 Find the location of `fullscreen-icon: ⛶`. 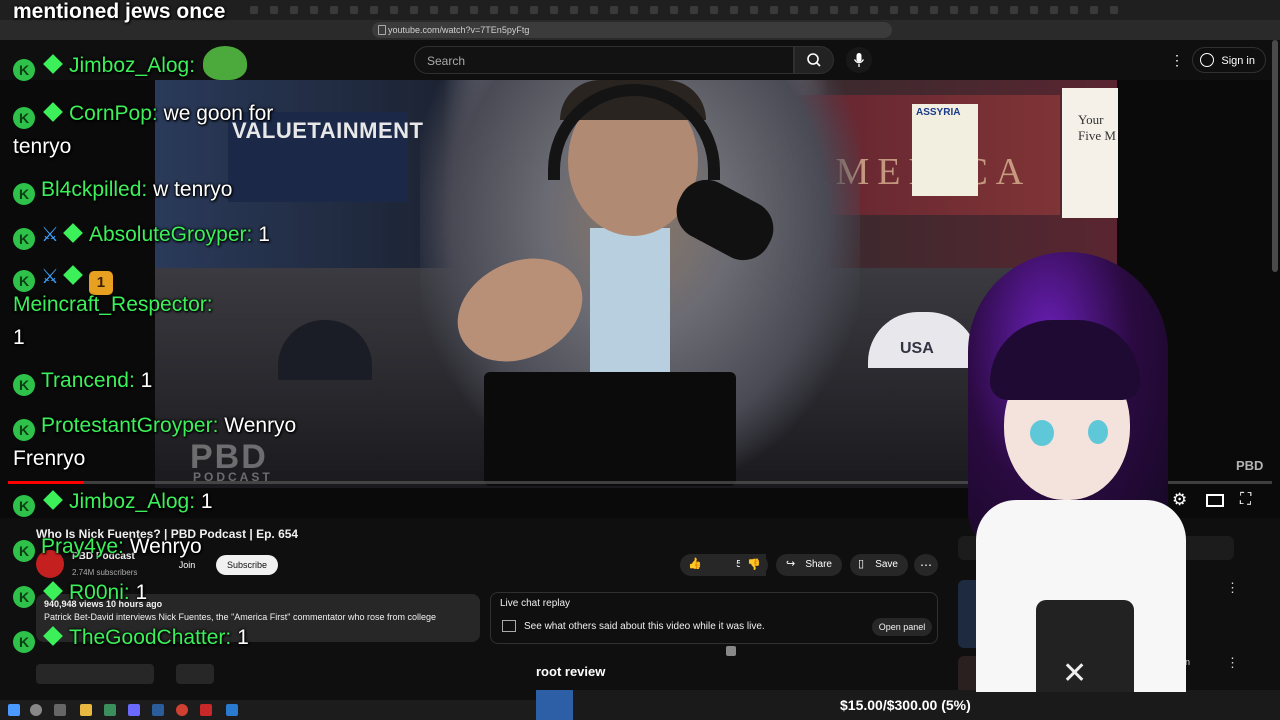

fullscreen-icon: ⛶ is located at coordinates (1245, 500).